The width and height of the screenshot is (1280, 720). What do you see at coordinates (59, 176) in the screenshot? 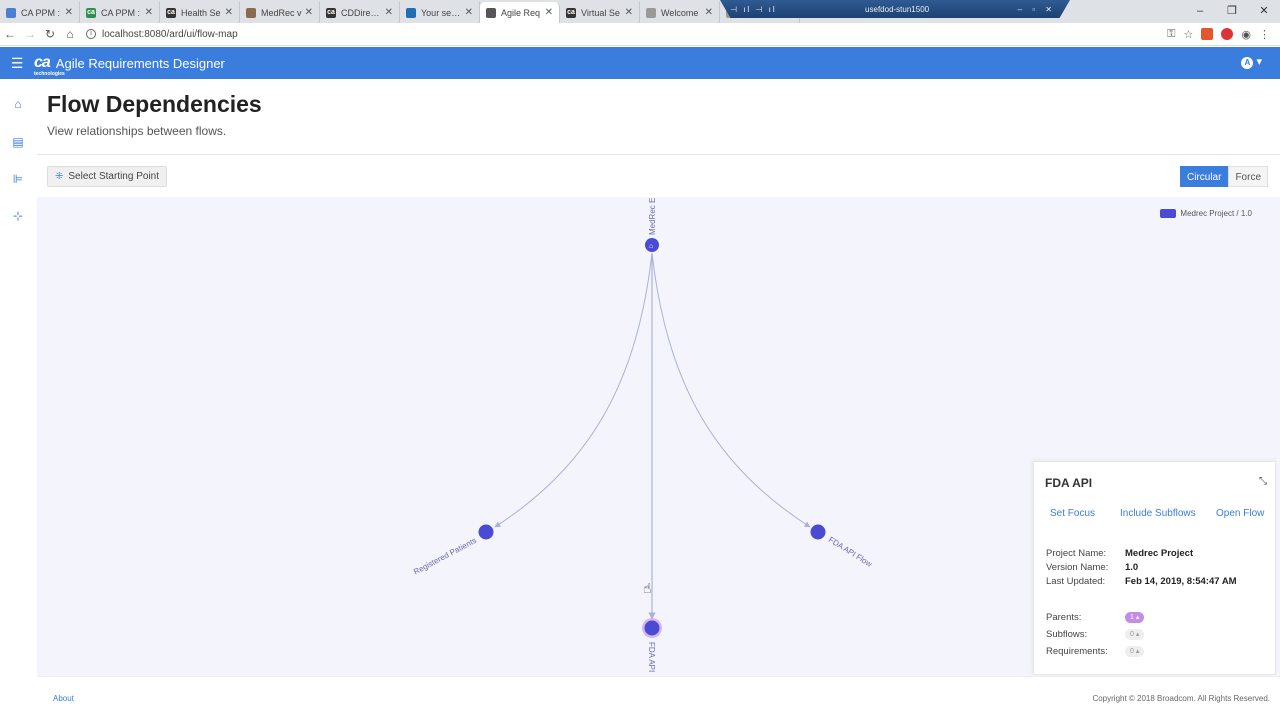
I see `crosshair-icon: ⁜` at bounding box center [59, 176].